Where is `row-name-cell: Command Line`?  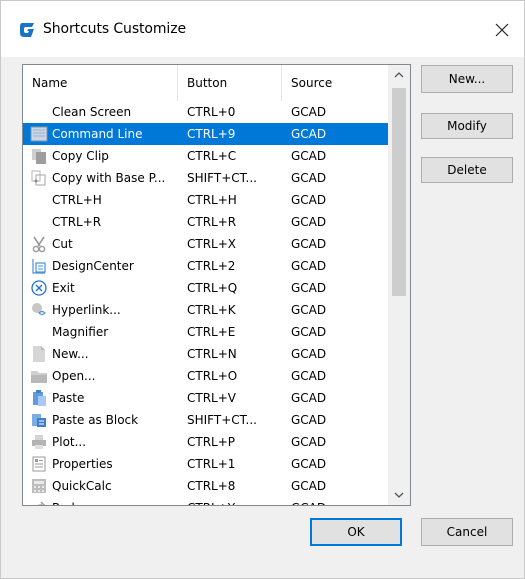 row-name-cell: Command Line is located at coordinates (97, 134).